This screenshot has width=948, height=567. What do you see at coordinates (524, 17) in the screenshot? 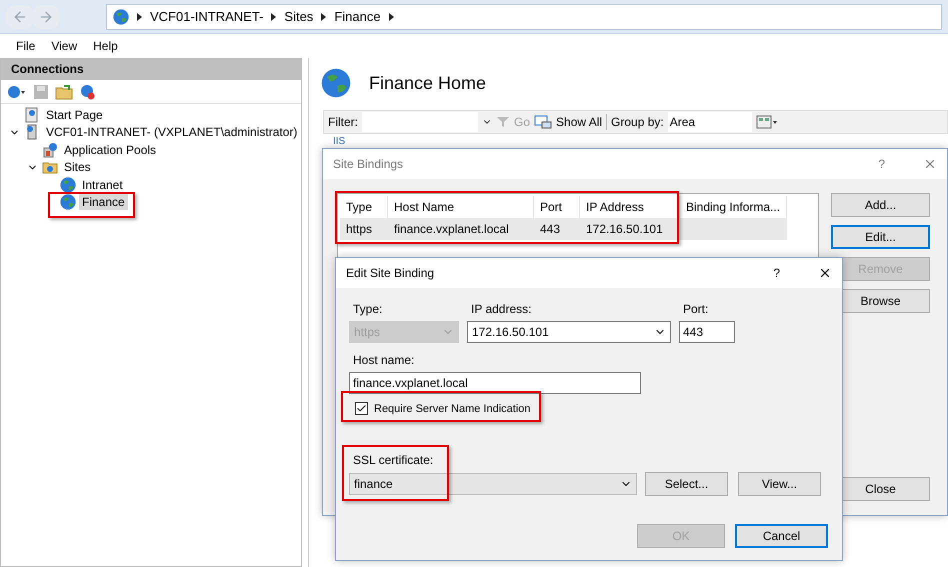
I see `address-bar: VCF01-INTRANET- Sites Finance` at bounding box center [524, 17].